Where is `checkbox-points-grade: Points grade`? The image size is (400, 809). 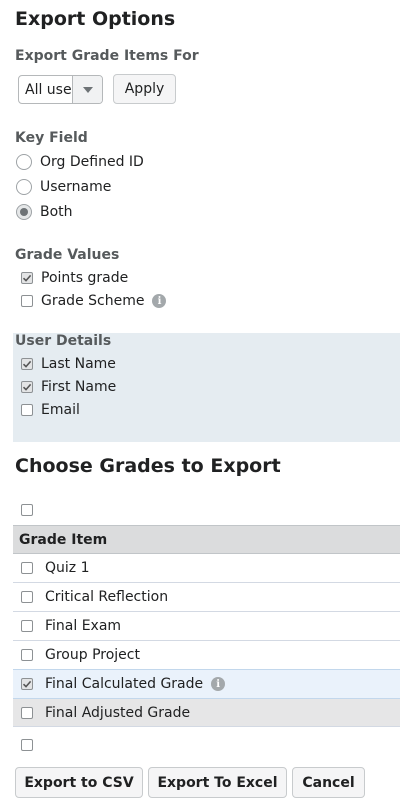 checkbox-points-grade: Points grade is located at coordinates (74, 278).